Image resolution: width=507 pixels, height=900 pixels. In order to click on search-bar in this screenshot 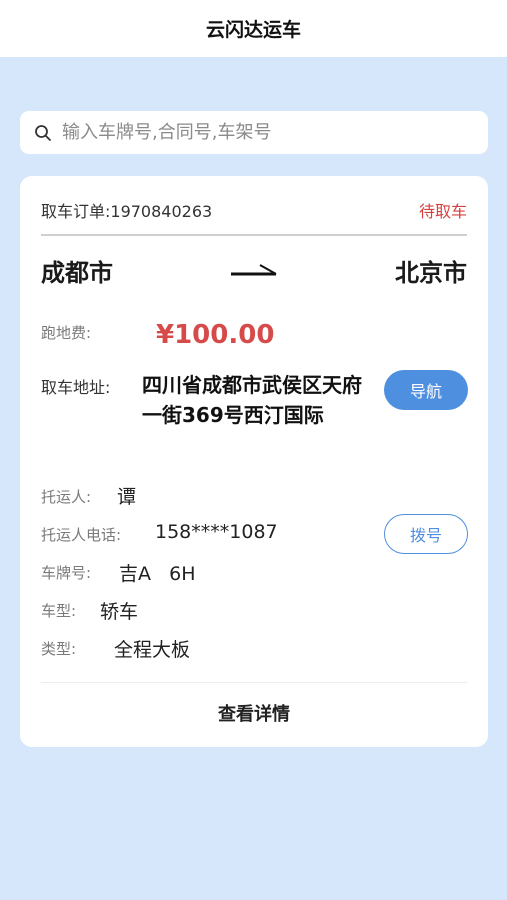, I will do `click(254, 132)`.